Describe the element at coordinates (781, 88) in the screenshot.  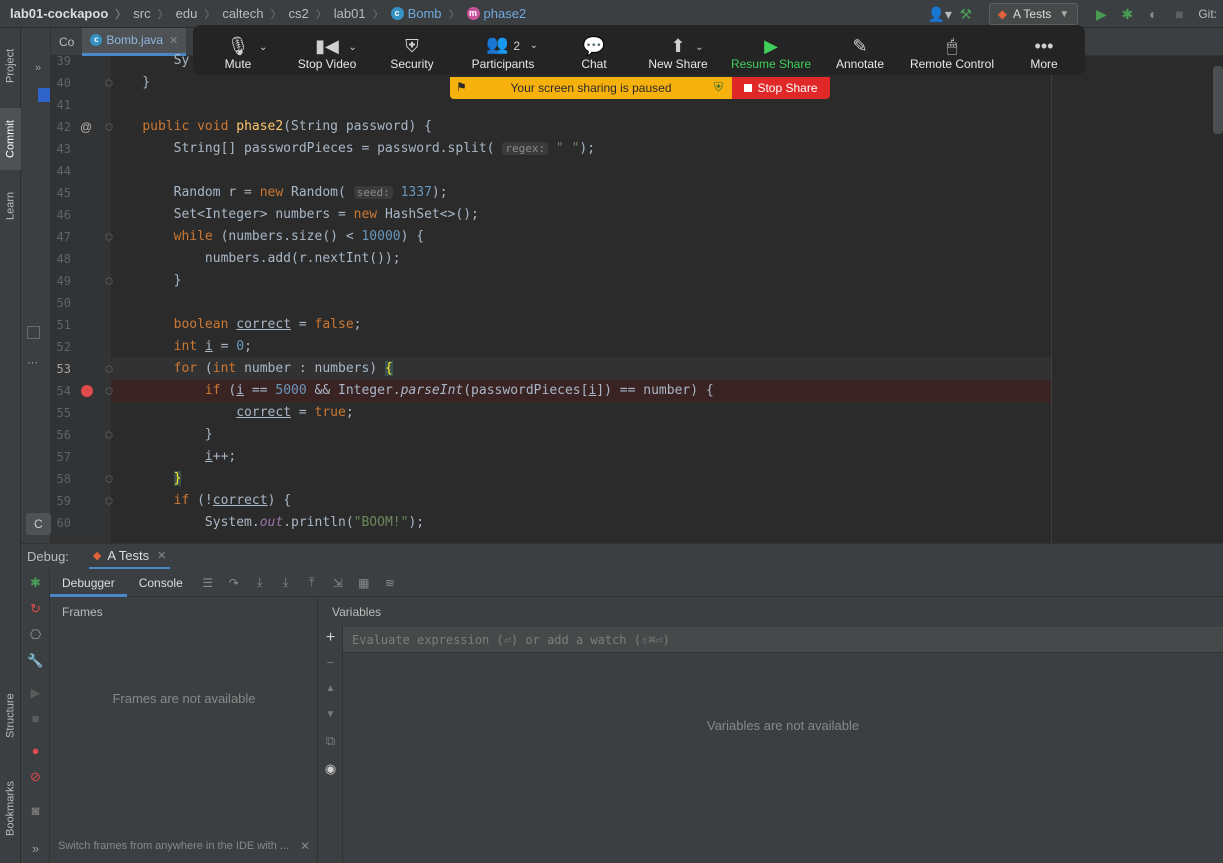
I see `stop-share-button: Stop Share` at that location.